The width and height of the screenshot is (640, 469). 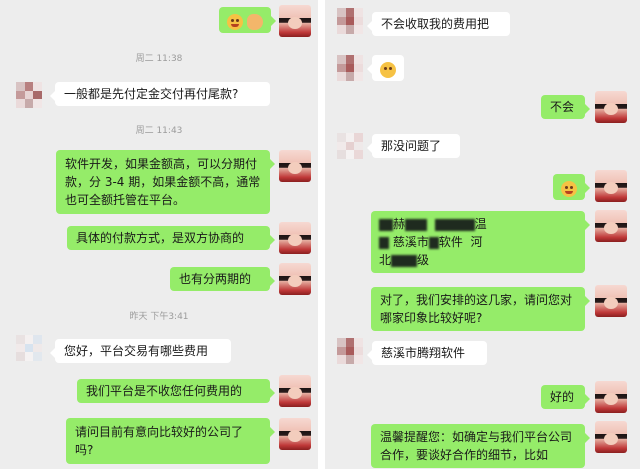 I want to click on message-text-fragment: 赫, so click(x=399, y=224).